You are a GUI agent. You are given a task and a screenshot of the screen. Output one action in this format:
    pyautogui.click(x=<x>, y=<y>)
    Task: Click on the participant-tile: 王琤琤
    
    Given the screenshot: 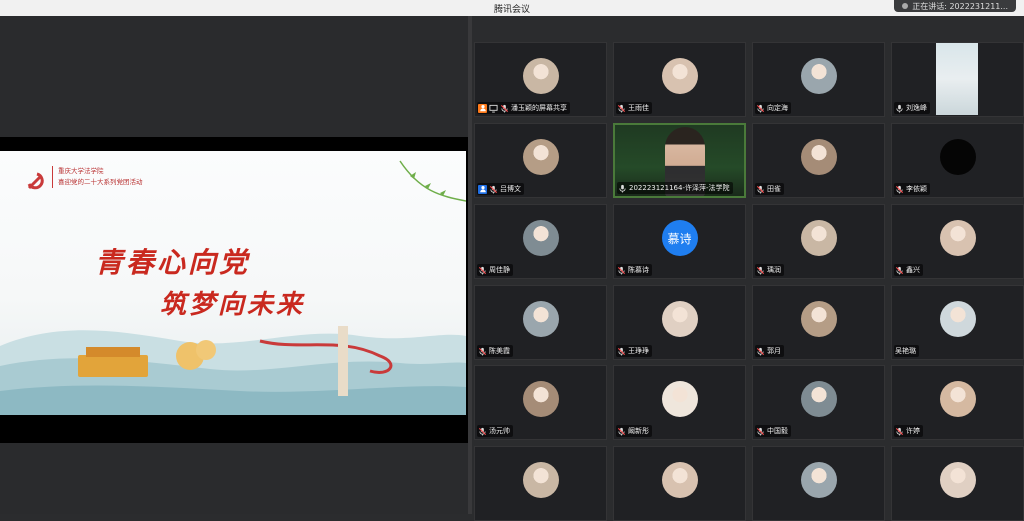 What is the action you would take?
    pyautogui.click(x=679, y=322)
    